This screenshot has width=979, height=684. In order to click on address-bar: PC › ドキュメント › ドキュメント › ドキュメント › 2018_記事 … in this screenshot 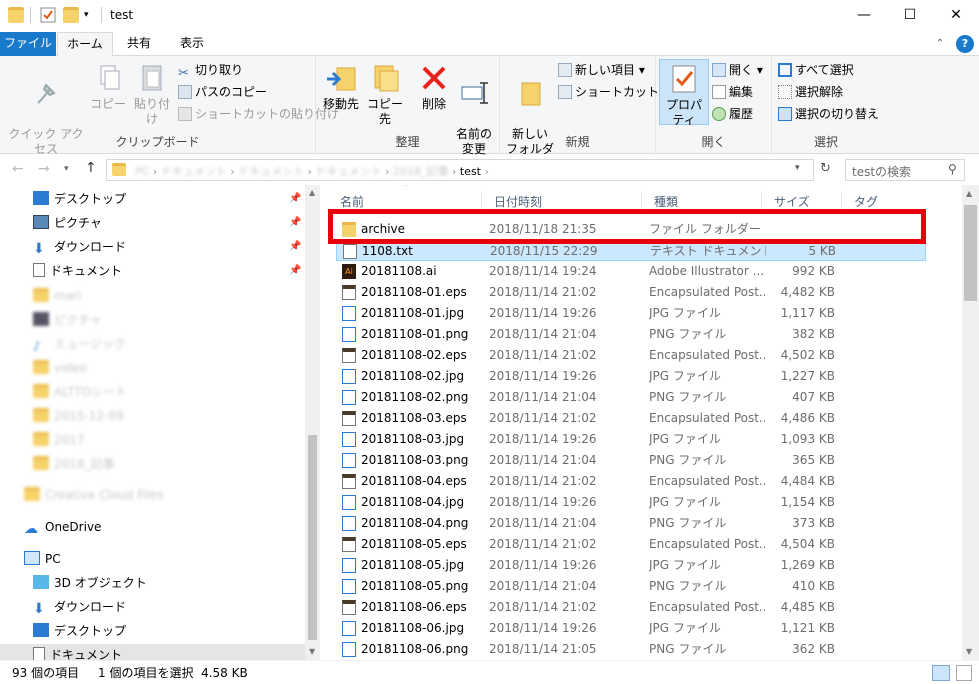, I will do `click(460, 170)`.